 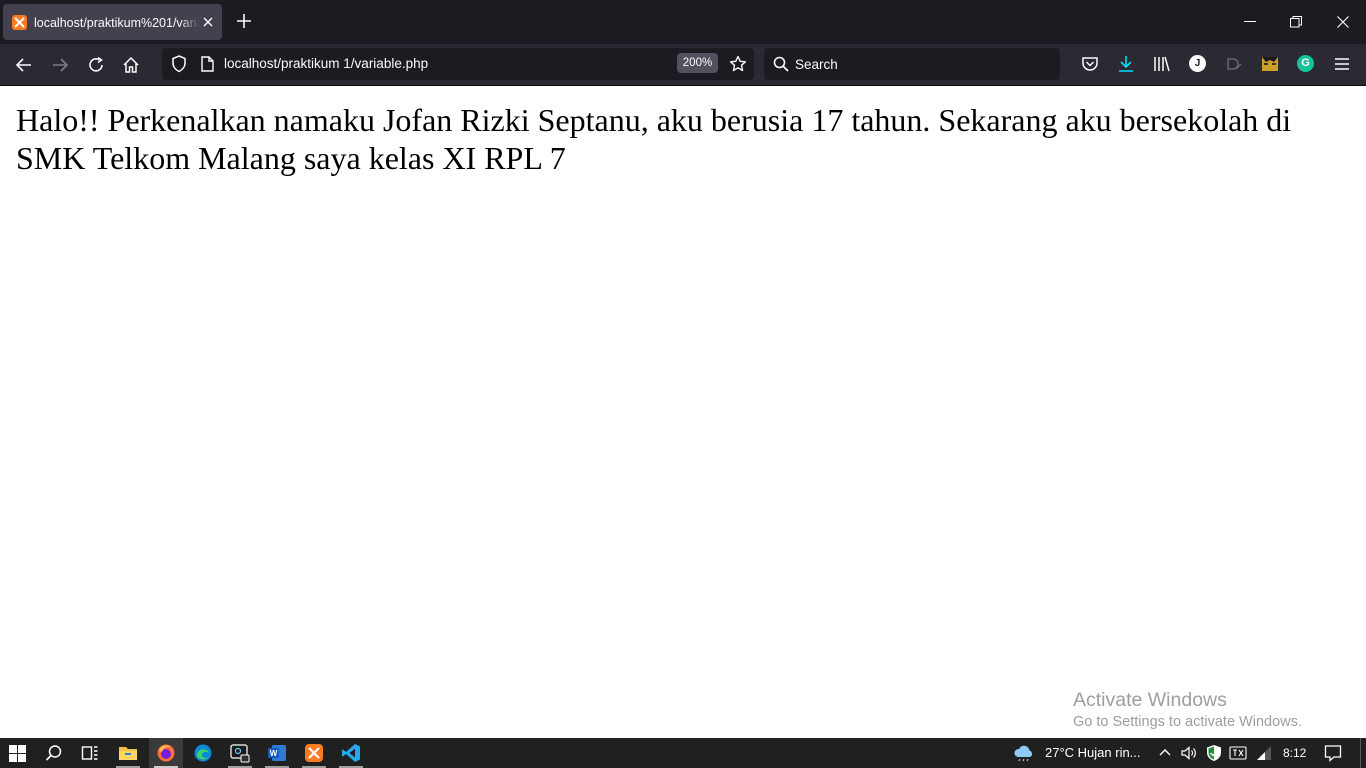 What do you see at coordinates (458, 64) in the screenshot?
I see `address-bar: localhost/praktikum 1/variable.php 200%` at bounding box center [458, 64].